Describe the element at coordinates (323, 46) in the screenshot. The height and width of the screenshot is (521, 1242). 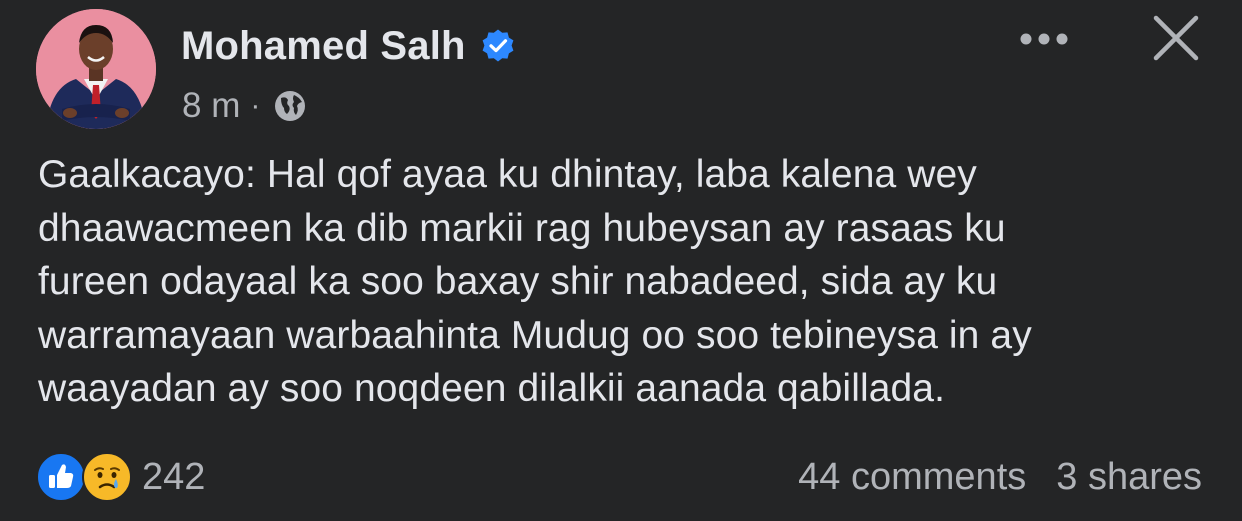
I see `author-name: Mohamed Salh` at that location.